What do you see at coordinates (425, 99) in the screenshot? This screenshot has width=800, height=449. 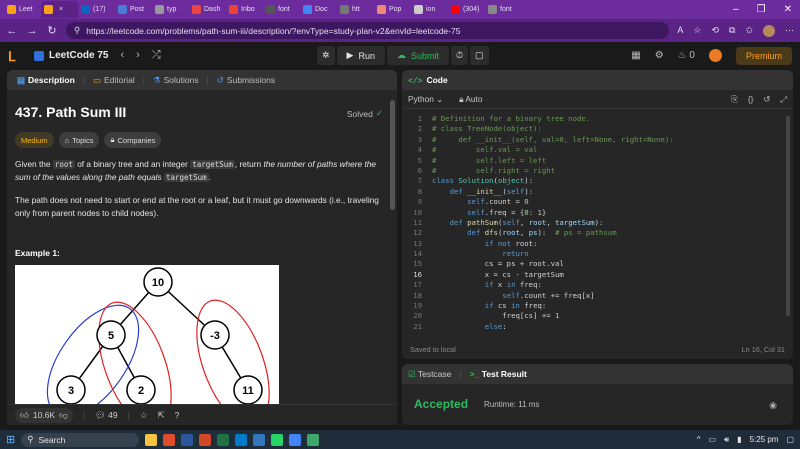 I see `language-select: Python ⌄` at bounding box center [425, 99].